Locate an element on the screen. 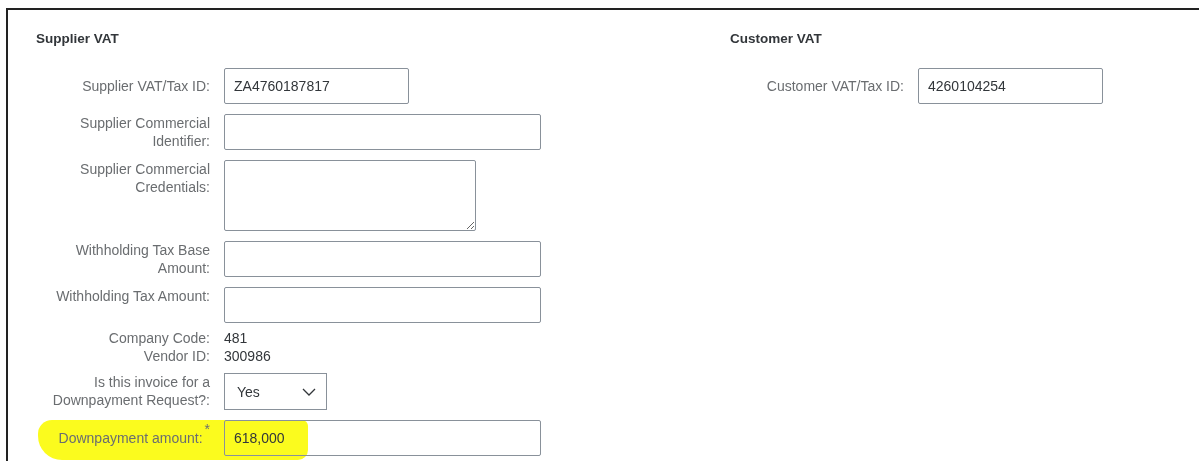 The width and height of the screenshot is (1199, 463). field-label: Company Code: is located at coordinates (159, 338).